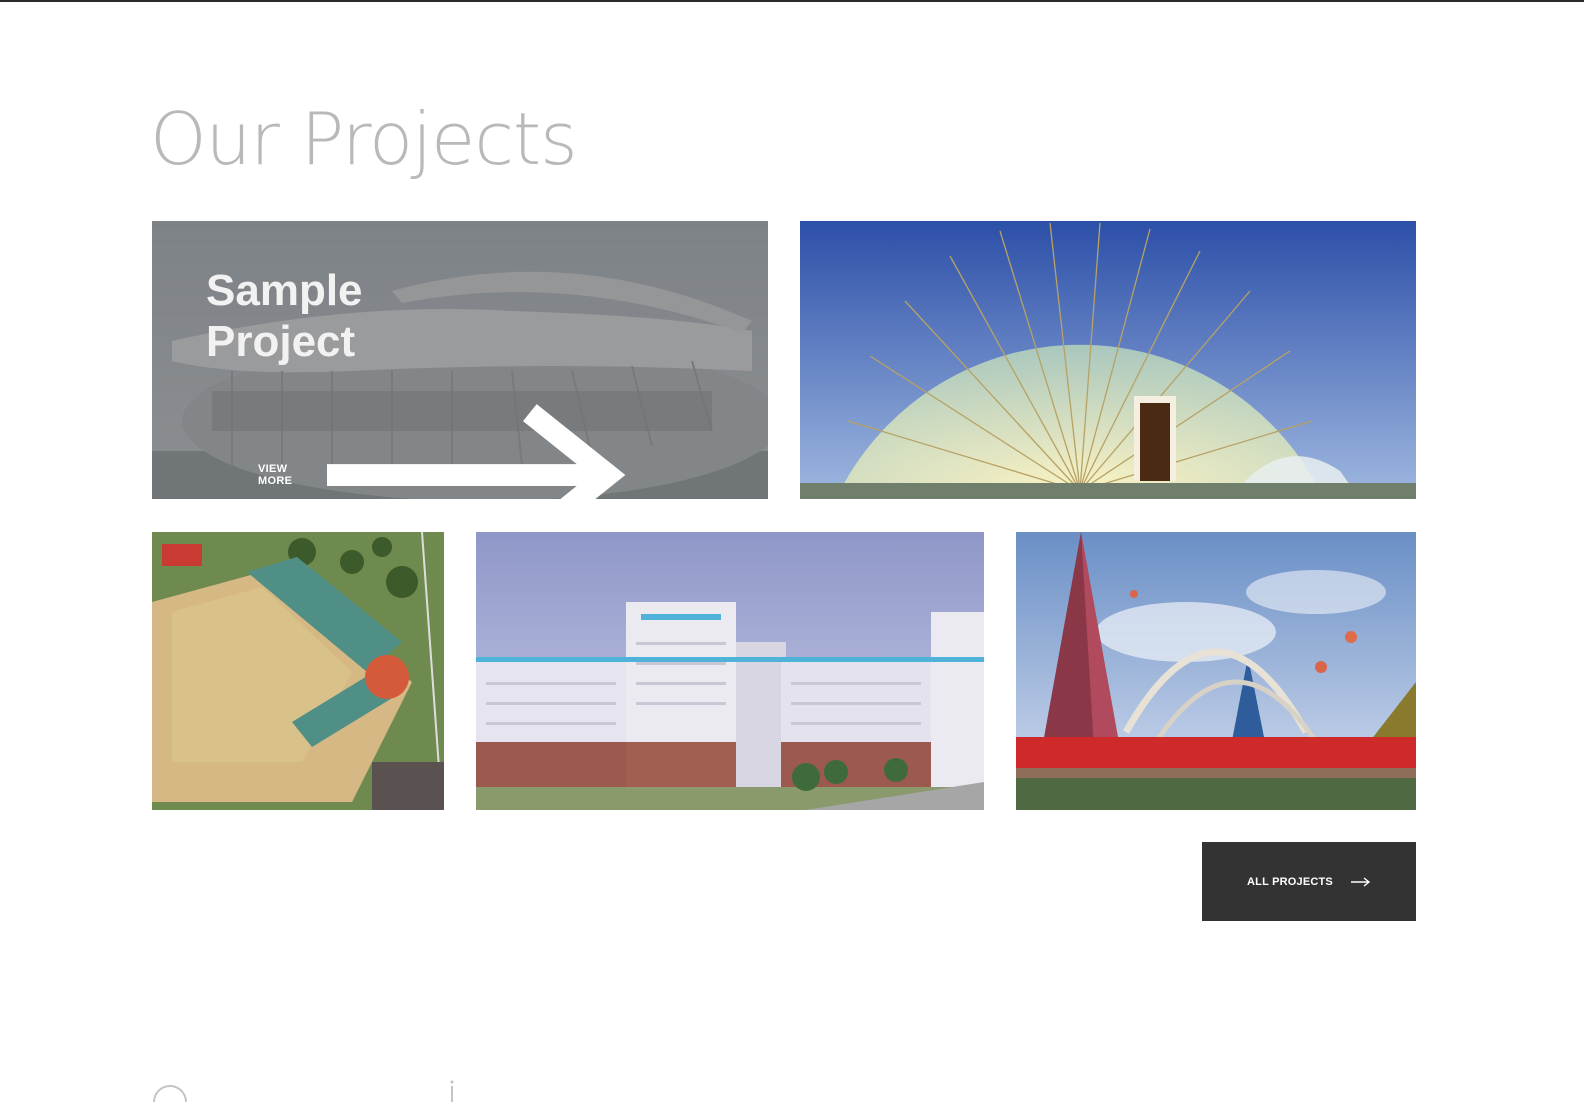 The image size is (1584, 1102). Describe the element at coordinates (312, 1090) in the screenshot. I see `next-section-heading-partial` at that location.